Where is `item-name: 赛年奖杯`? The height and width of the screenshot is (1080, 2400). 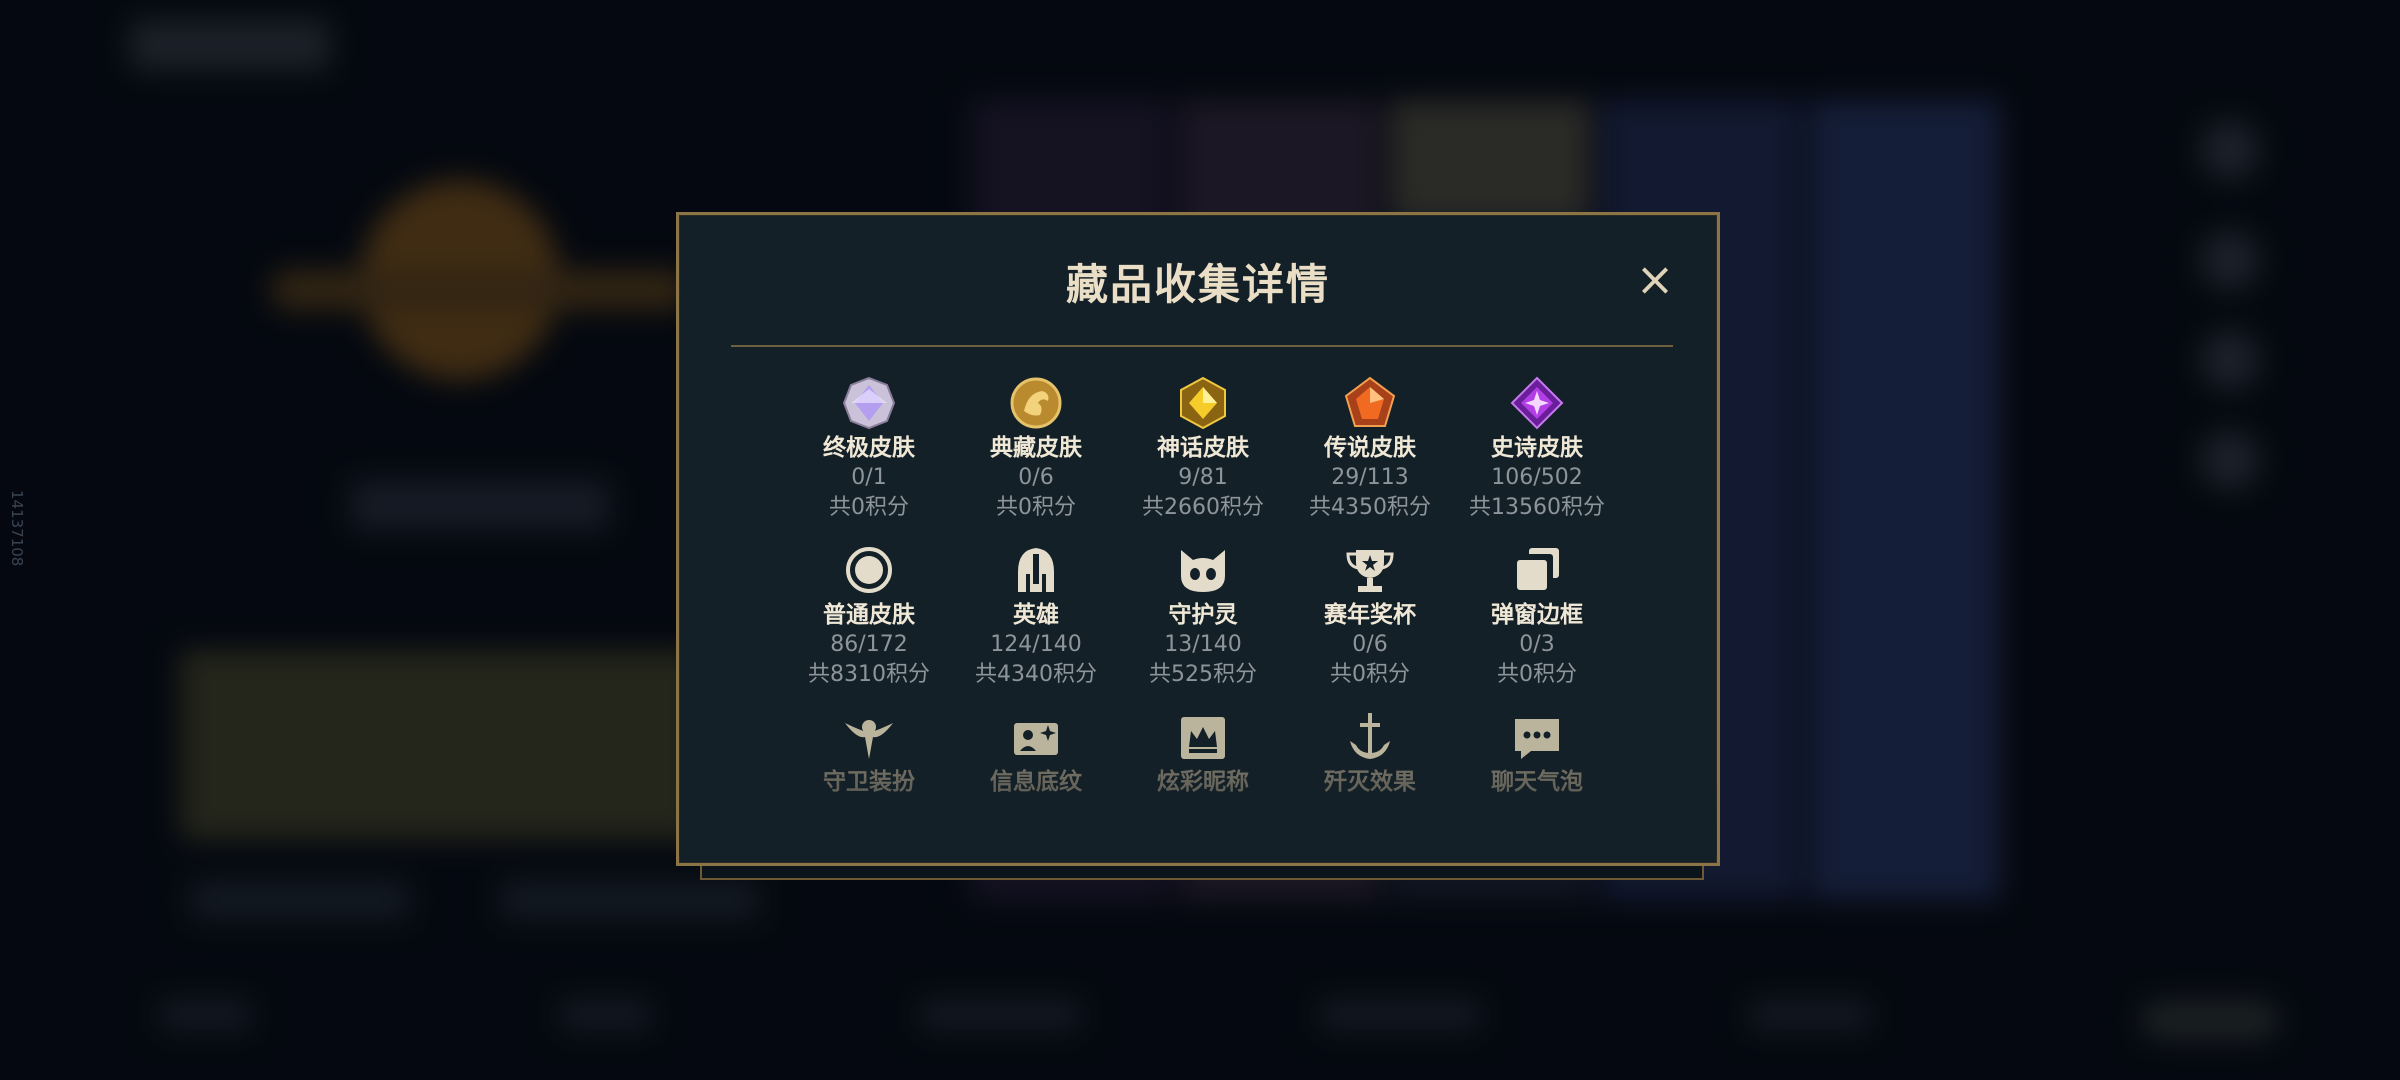 item-name: 赛年奖杯 is located at coordinates (1370, 615).